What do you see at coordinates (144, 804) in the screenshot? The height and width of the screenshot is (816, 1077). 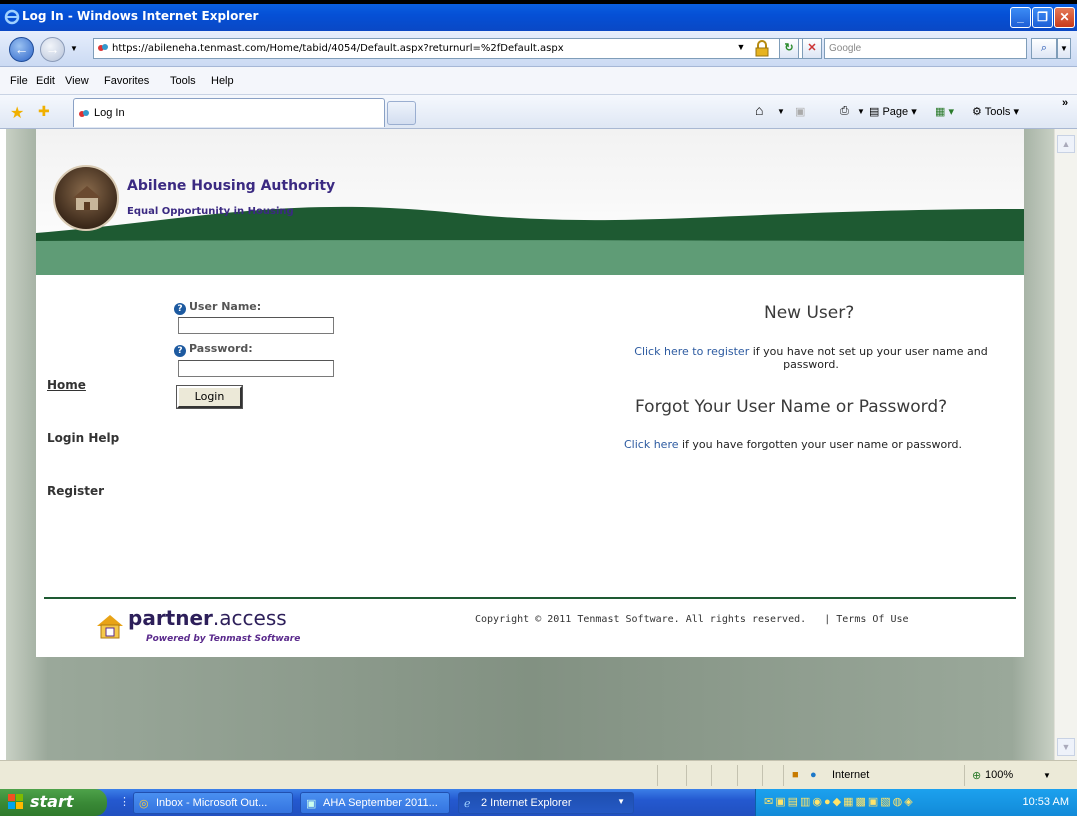 I see `outlook-icon: ◎` at bounding box center [144, 804].